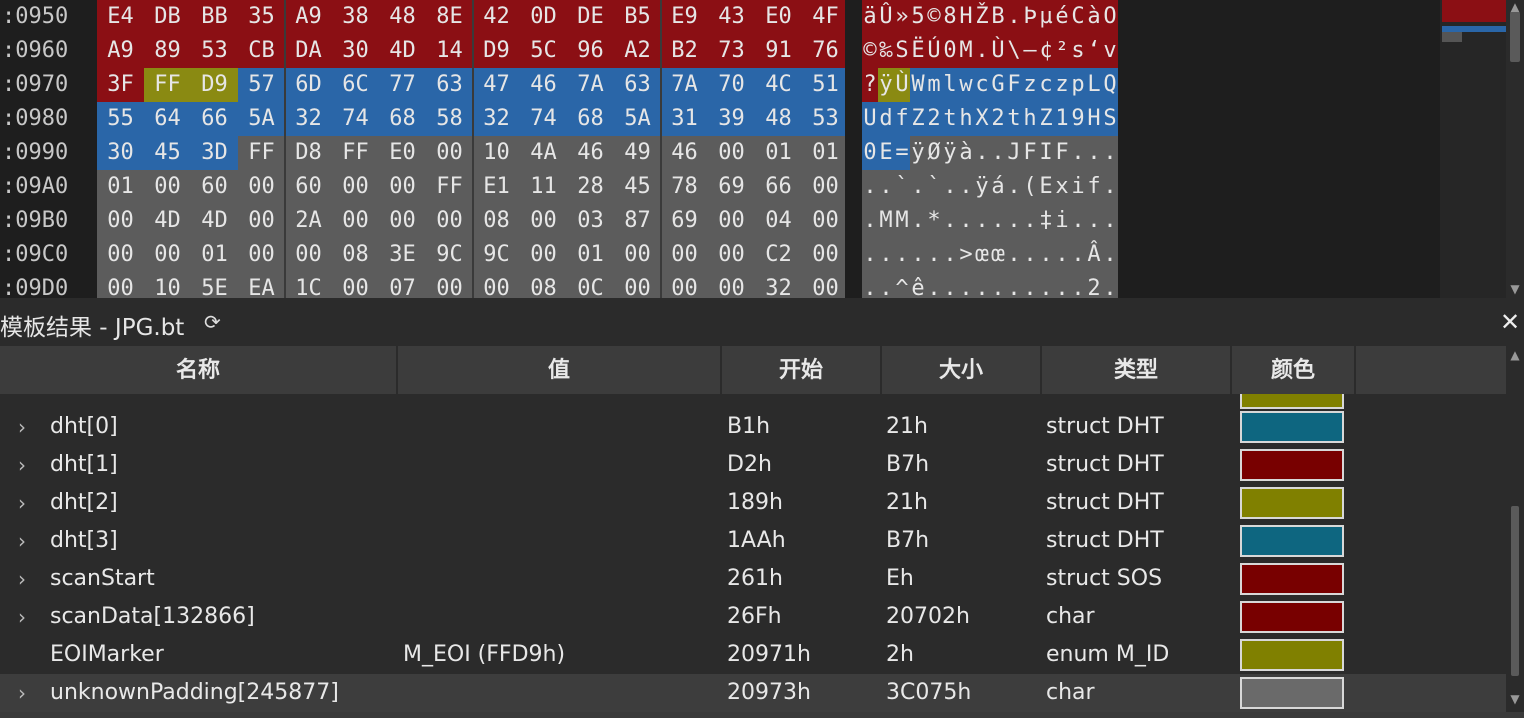 The width and height of the screenshot is (1524, 718). Describe the element at coordinates (167, 17) in the screenshot. I see `hex-byte: DB` at that location.